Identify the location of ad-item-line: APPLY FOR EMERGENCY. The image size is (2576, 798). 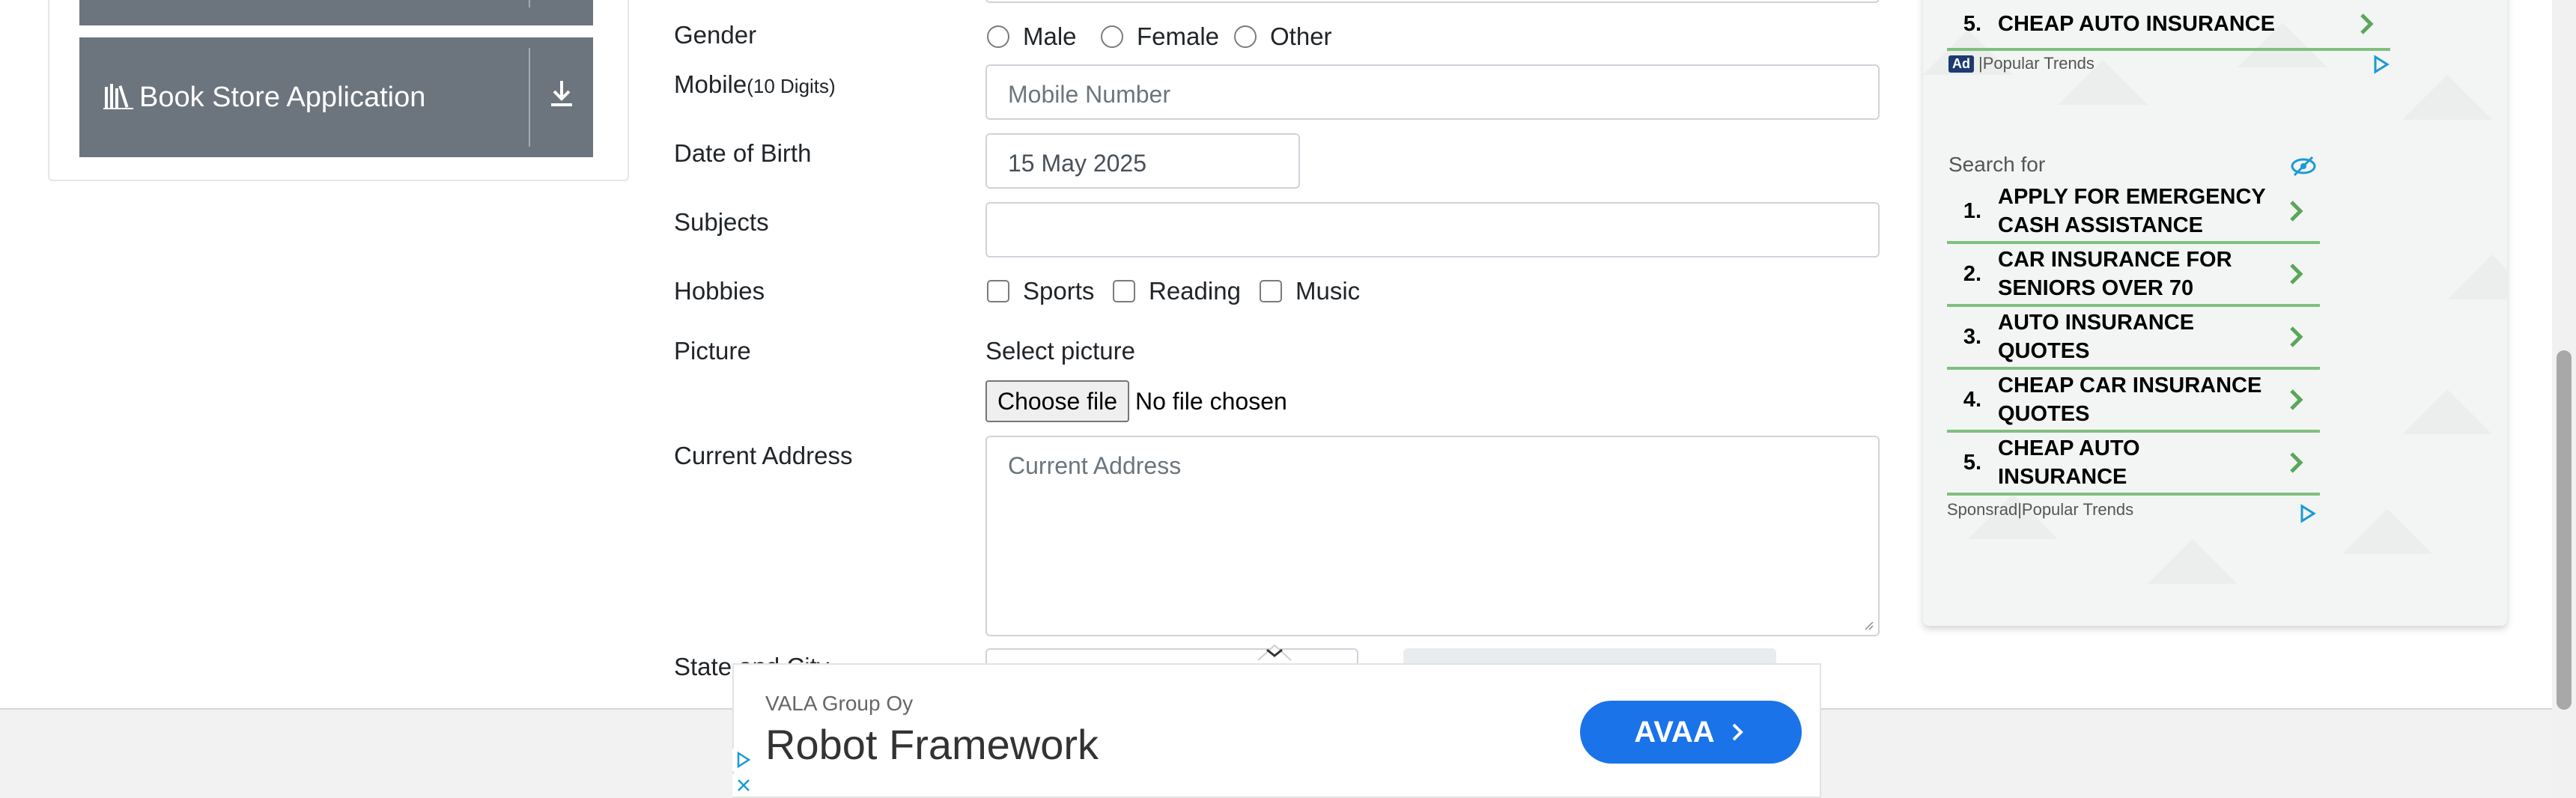
(2132, 197).